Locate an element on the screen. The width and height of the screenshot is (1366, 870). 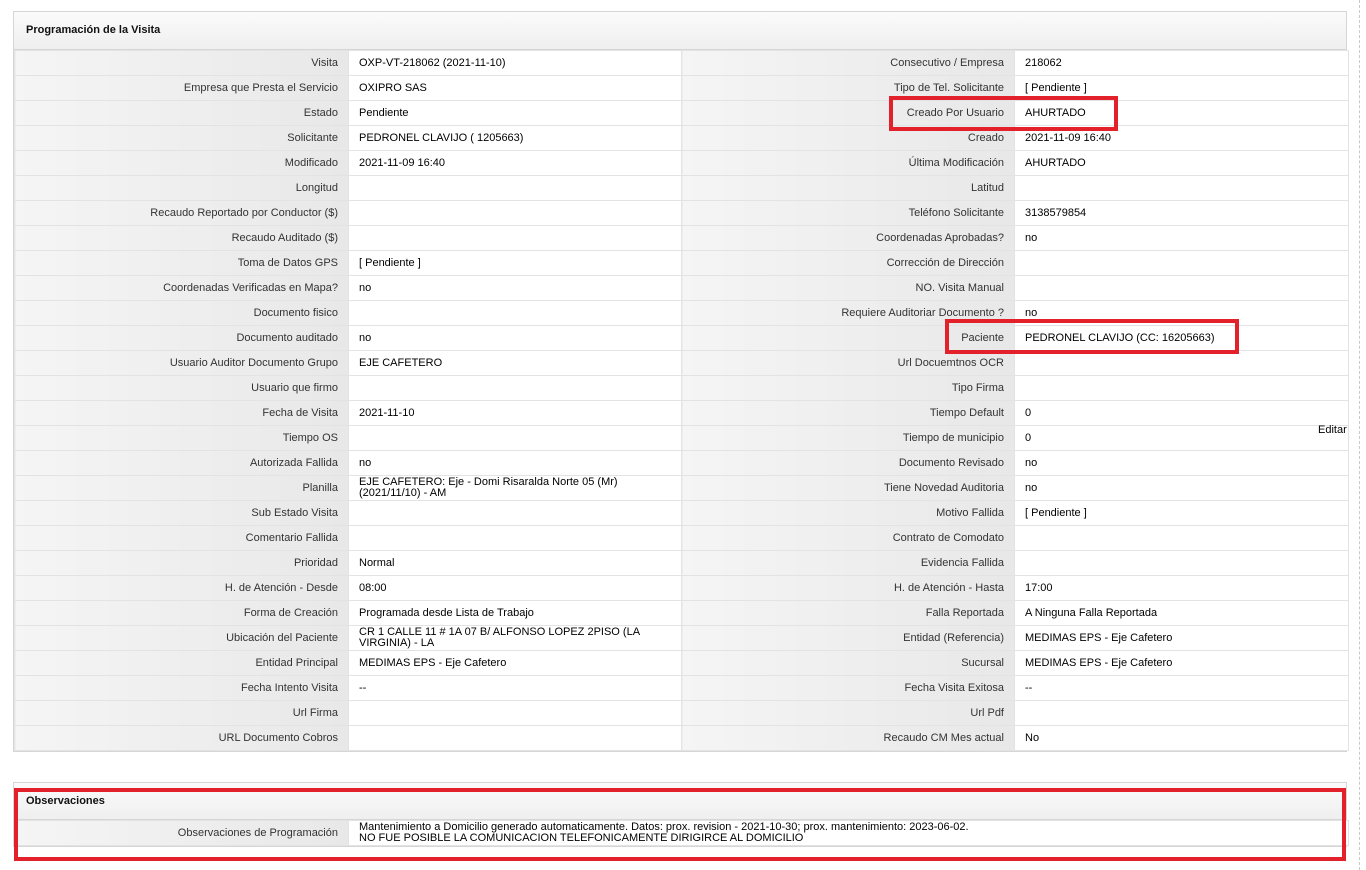
field-value: 2021-11-10 is located at coordinates (515, 413).